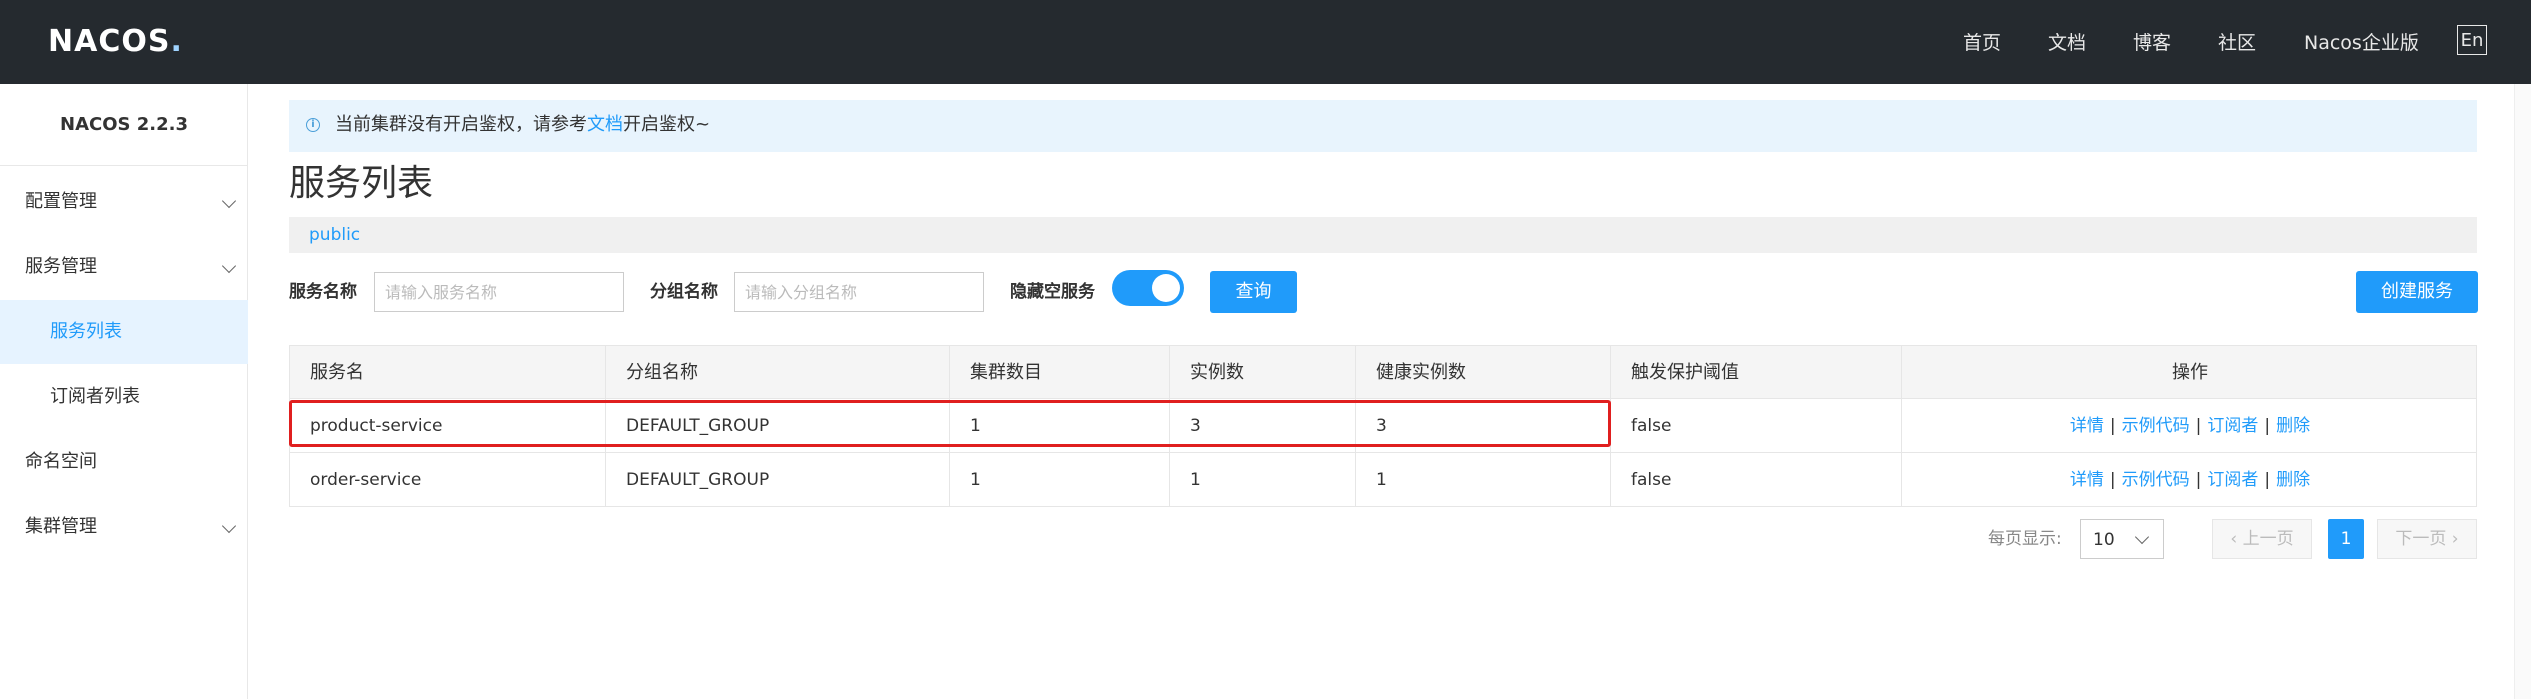  Describe the element at coordinates (2122, 539) in the screenshot. I see `per-page-select: 10` at that location.